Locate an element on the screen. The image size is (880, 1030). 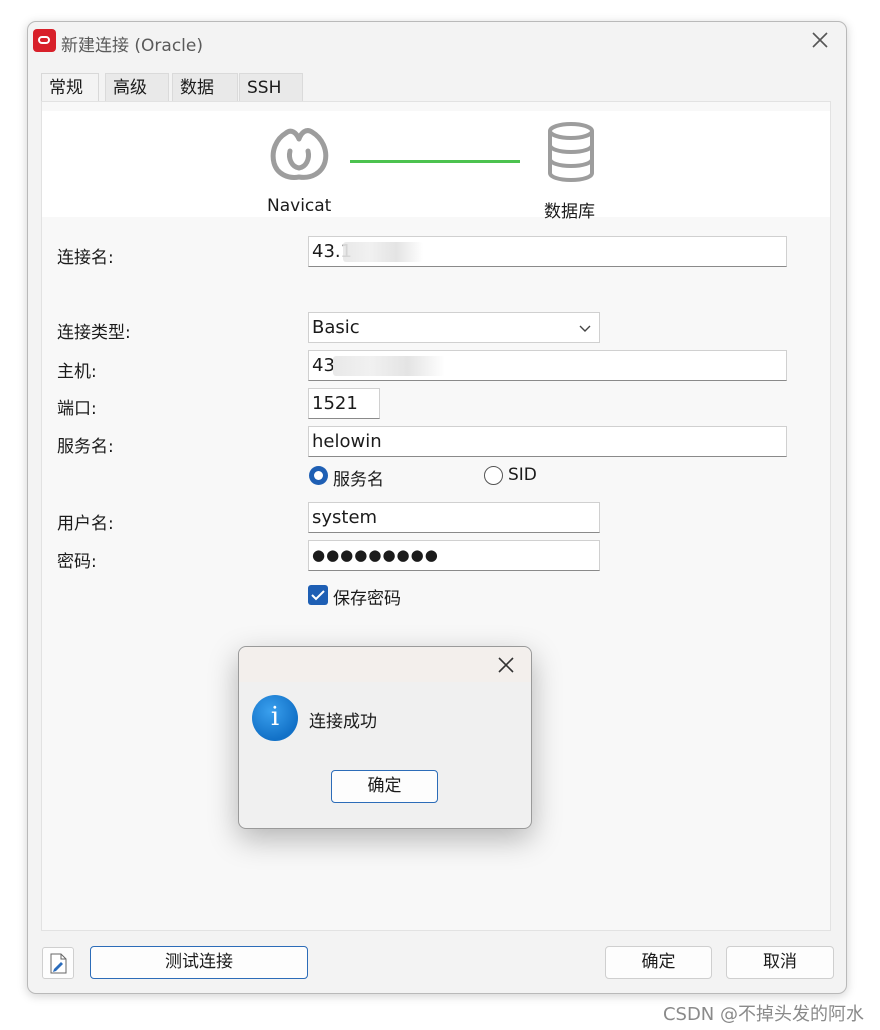
tab-general: 常规 is located at coordinates (70, 87).